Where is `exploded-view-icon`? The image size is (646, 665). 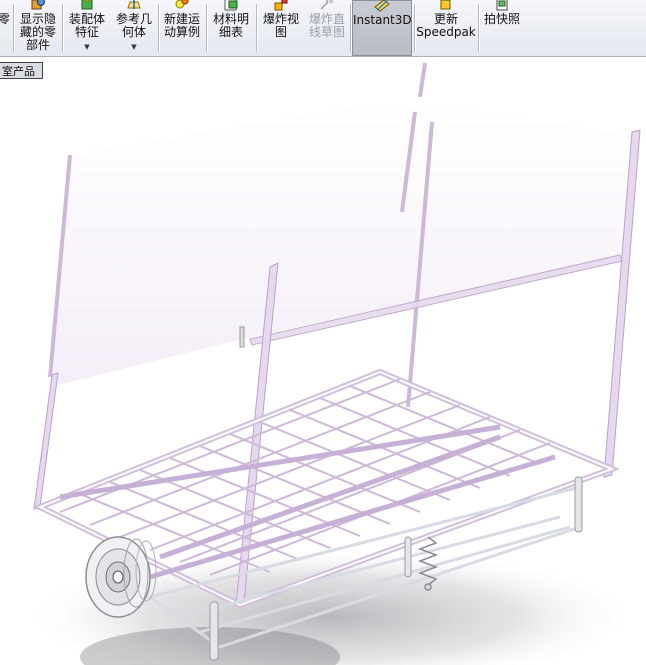
exploded-view-icon is located at coordinates (281, 6).